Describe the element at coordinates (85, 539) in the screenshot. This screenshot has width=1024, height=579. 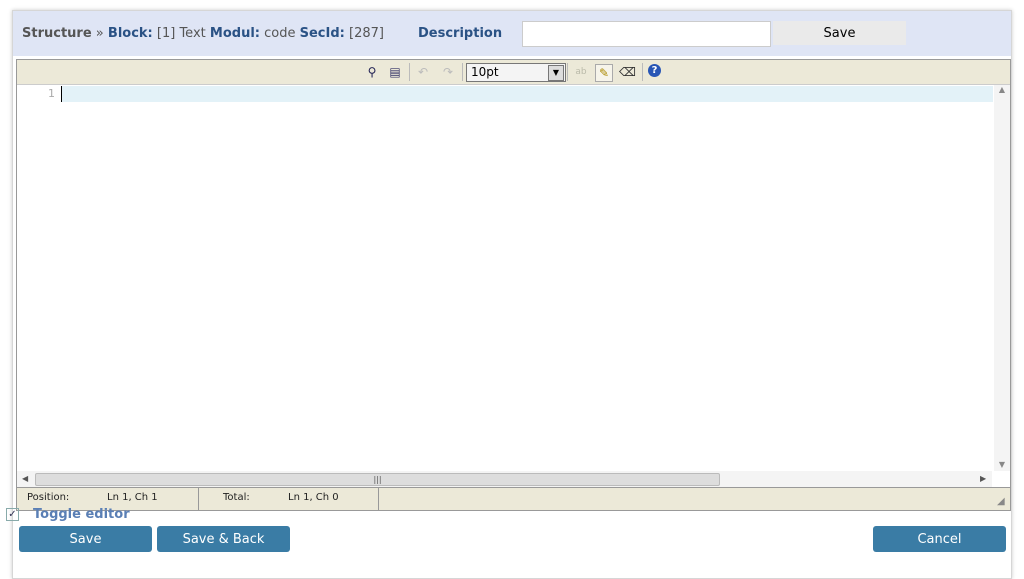
I see `save-button: Save` at that location.